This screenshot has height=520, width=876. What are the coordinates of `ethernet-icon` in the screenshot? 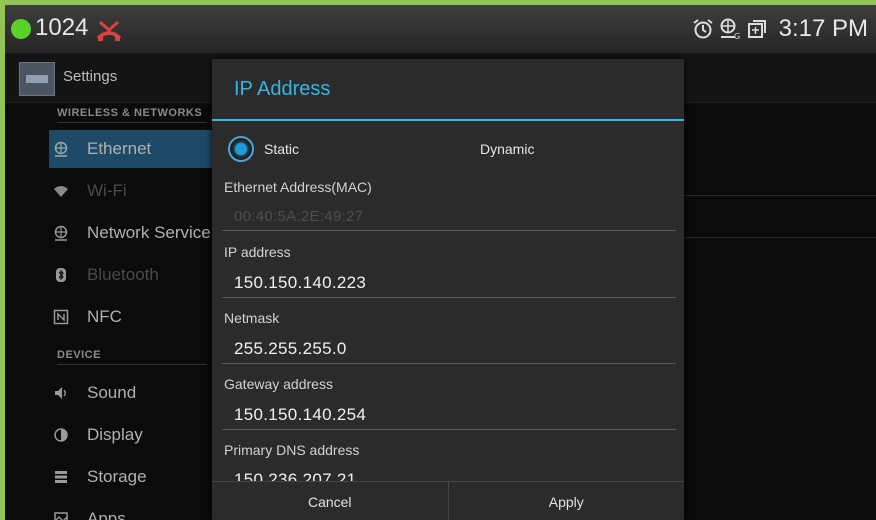 It's located at (61, 149).